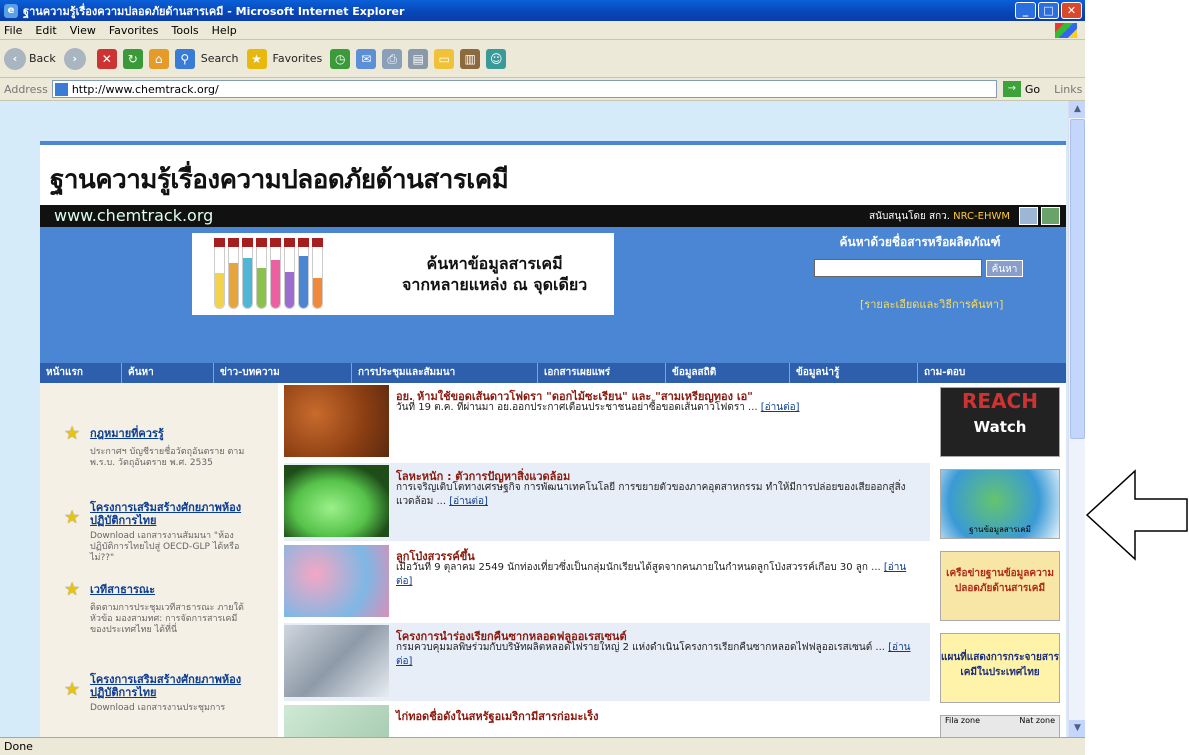  I want to click on support-prefix: สนับสนุนโดย สกว., so click(909, 216).